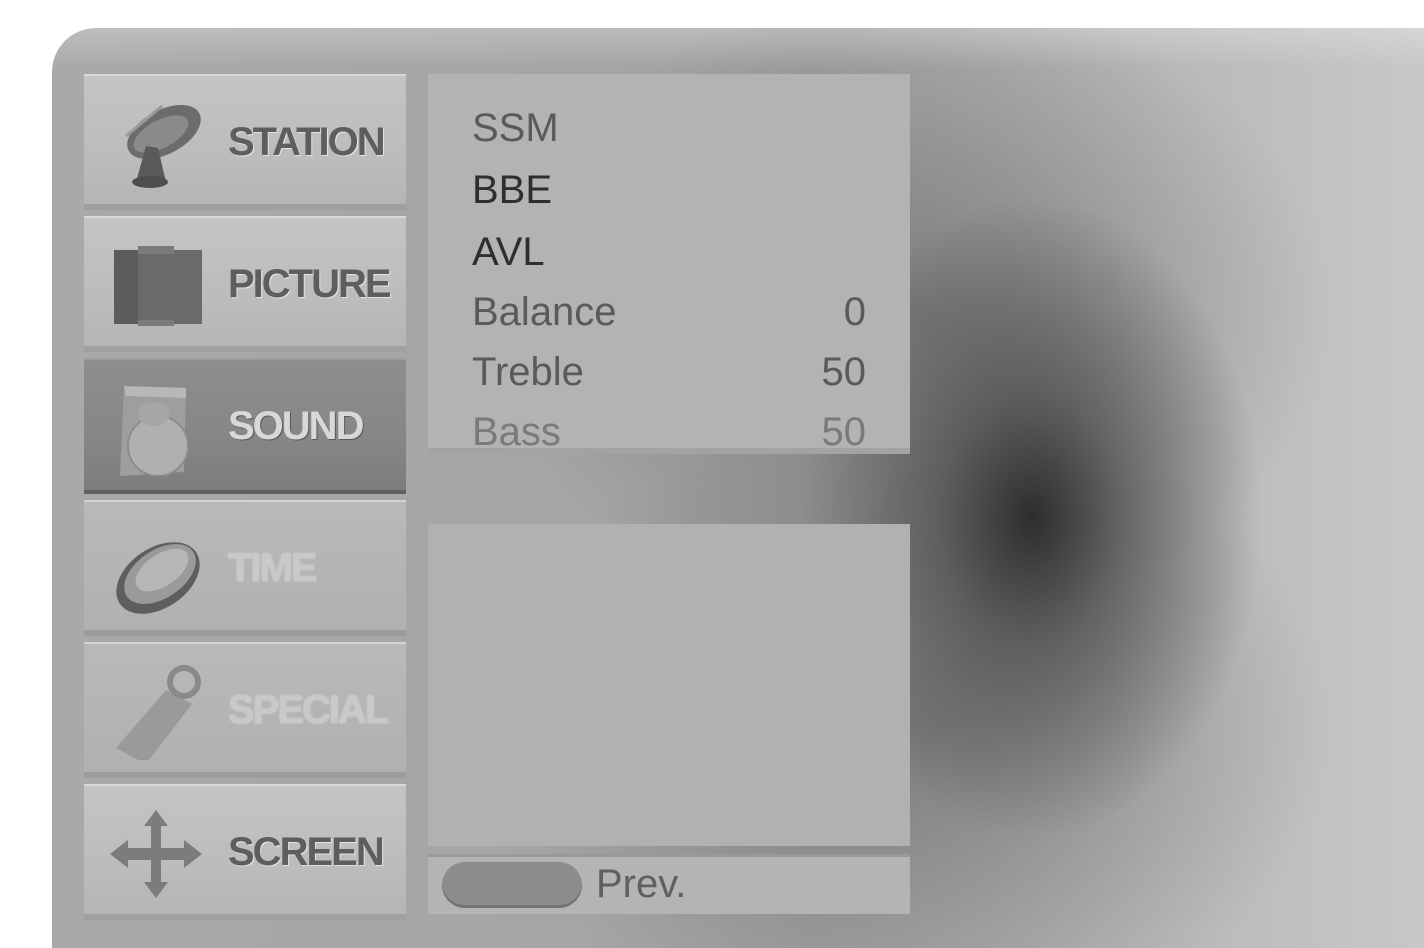 Image resolution: width=1424 pixels, height=948 pixels. Describe the element at coordinates (306, 851) in the screenshot. I see `menu-item-label: SCREEN` at that location.